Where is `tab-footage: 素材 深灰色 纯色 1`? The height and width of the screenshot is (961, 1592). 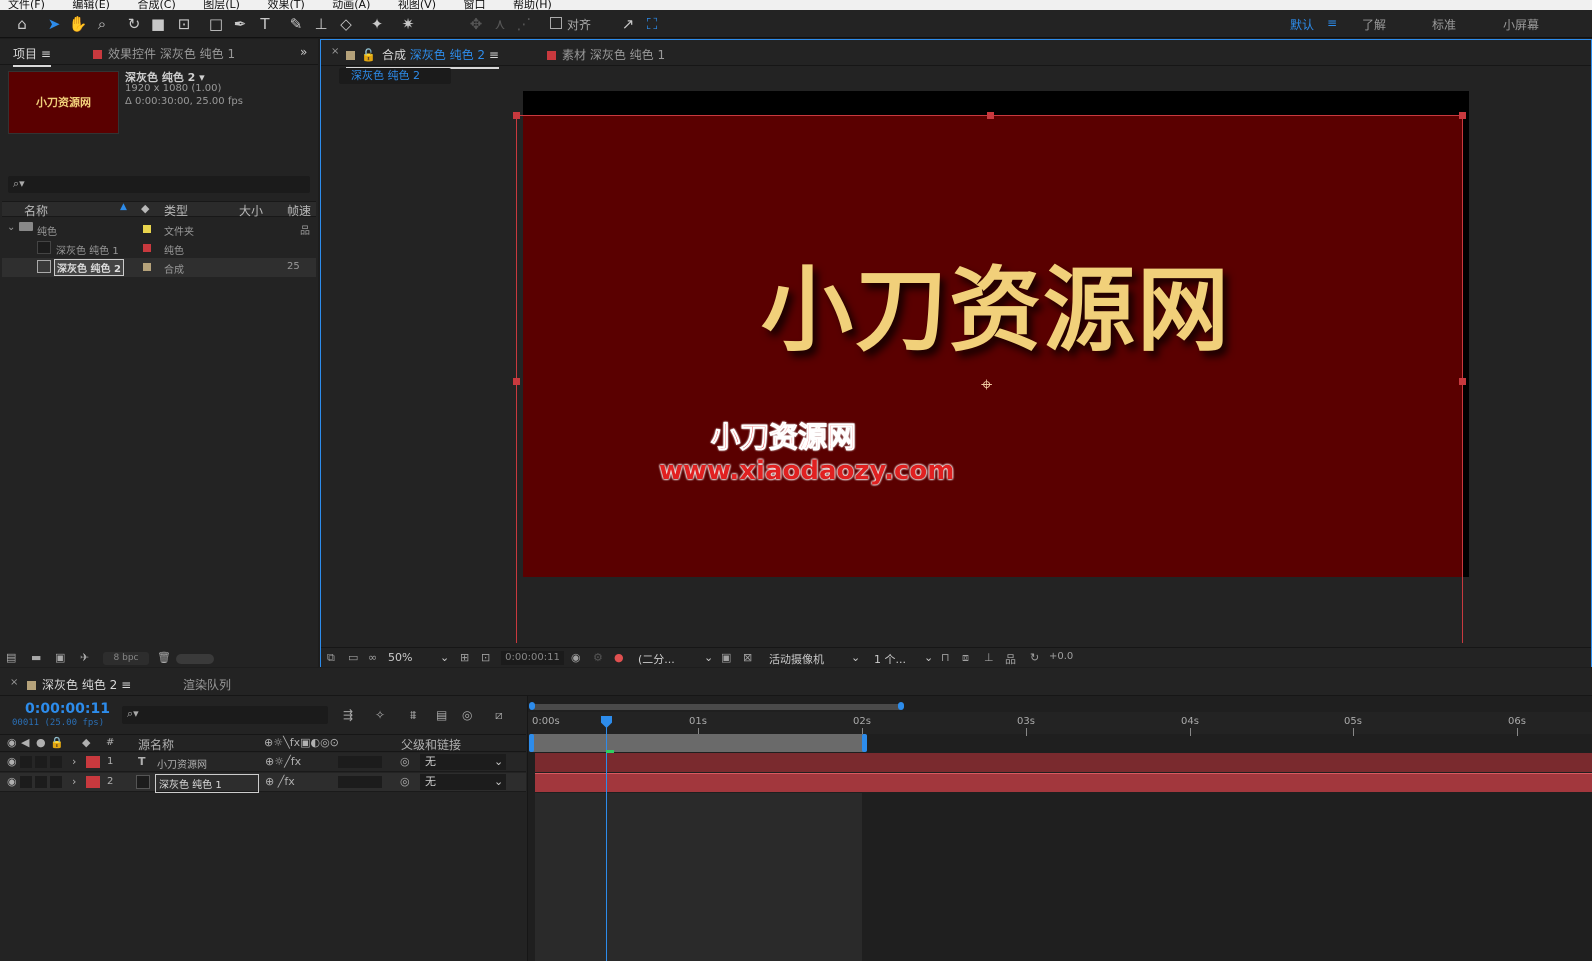 tab-footage: 素材 深灰色 纯色 1 is located at coordinates (606, 54).